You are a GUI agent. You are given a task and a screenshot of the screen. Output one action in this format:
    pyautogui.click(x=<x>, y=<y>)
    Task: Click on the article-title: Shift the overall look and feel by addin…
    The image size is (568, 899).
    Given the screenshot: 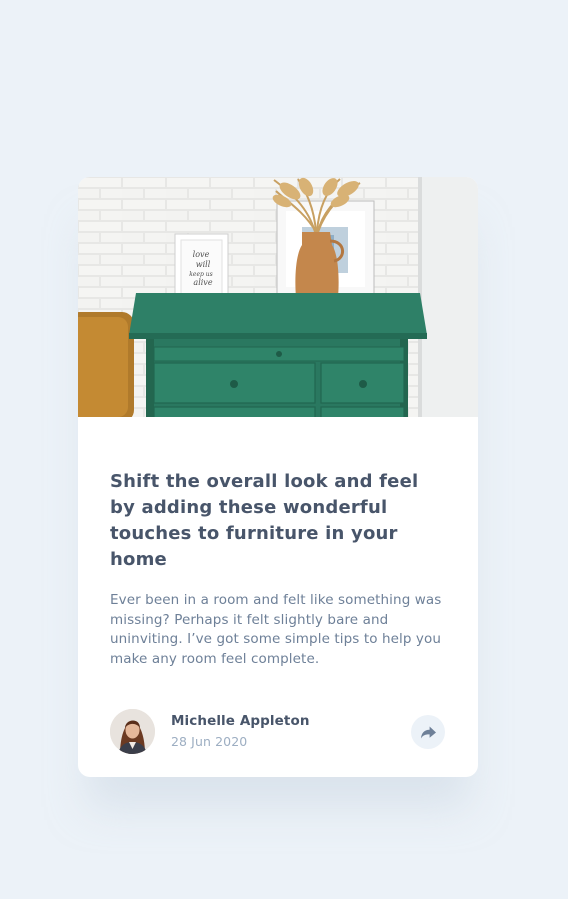 What is the action you would take?
    pyautogui.click(x=278, y=521)
    